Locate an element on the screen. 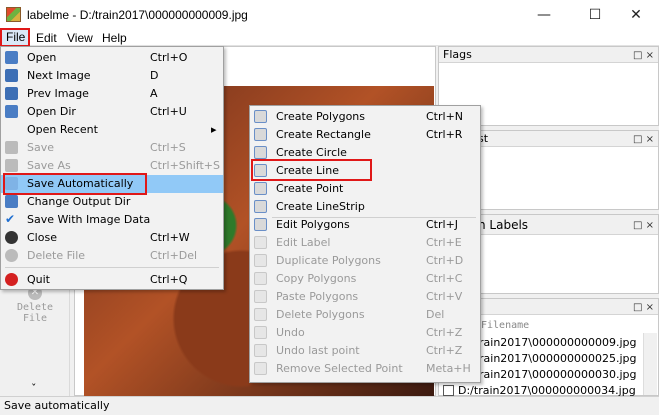 Image resolution: width=659 pixels, height=415 pixels. edit-menu-item-copy-polygons: Copy Polygons Ctrl+C is located at coordinates (365, 279).